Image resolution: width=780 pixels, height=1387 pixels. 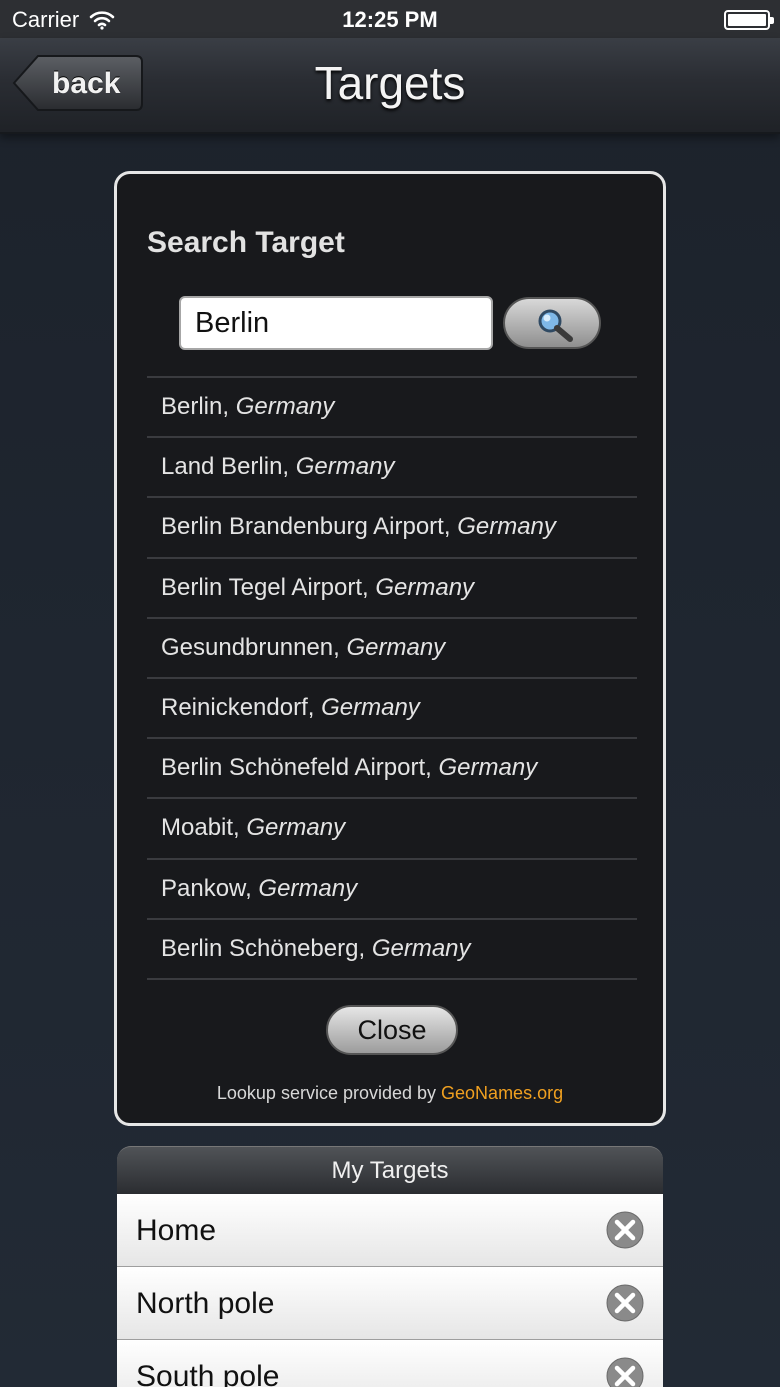 I want to click on my-targets-panel: My Targets Home North pole South pole, so click(x=390, y=1266).